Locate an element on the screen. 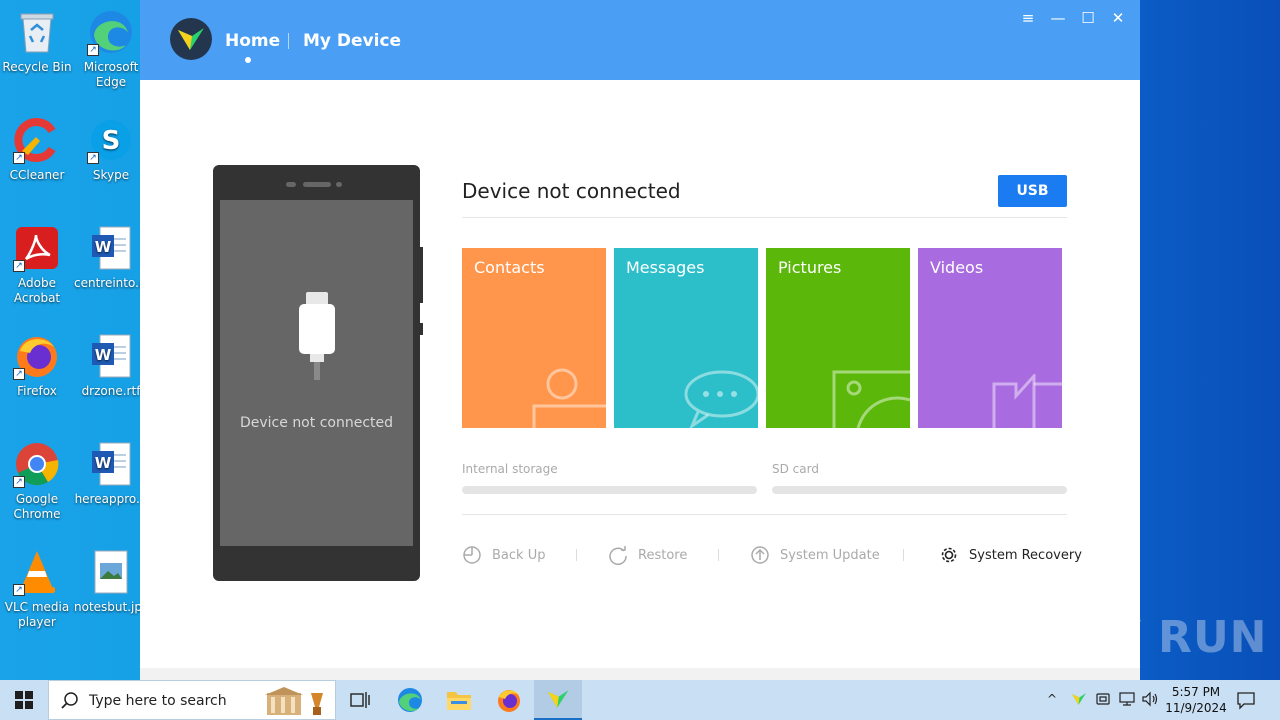  video-icon is located at coordinates (1027, 401).